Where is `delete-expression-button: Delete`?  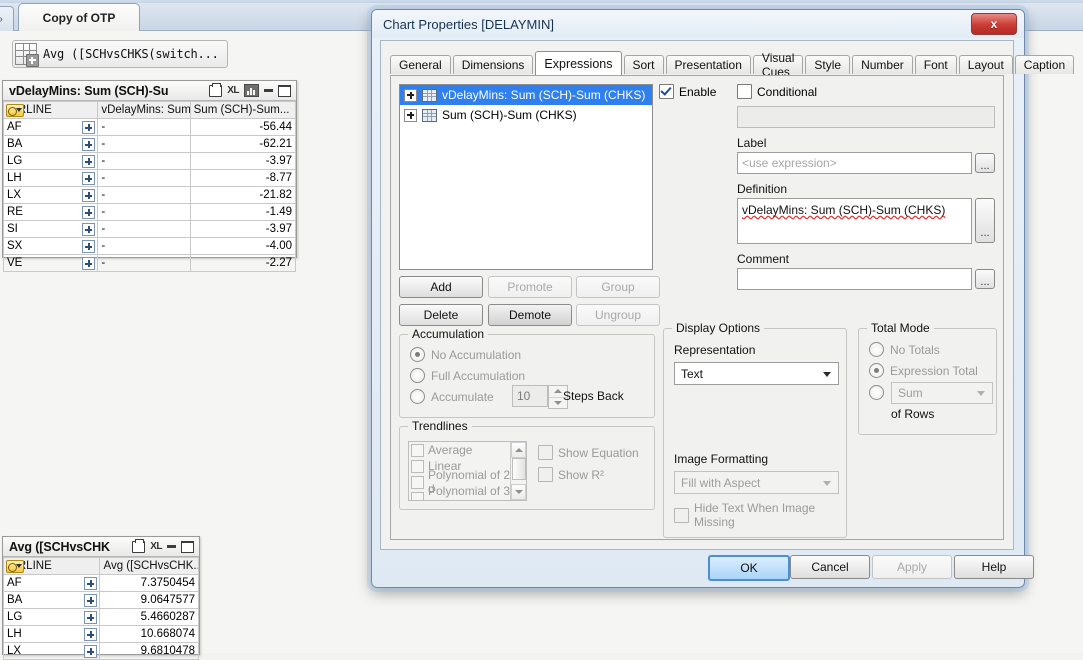
delete-expression-button: Delete is located at coordinates (441, 315).